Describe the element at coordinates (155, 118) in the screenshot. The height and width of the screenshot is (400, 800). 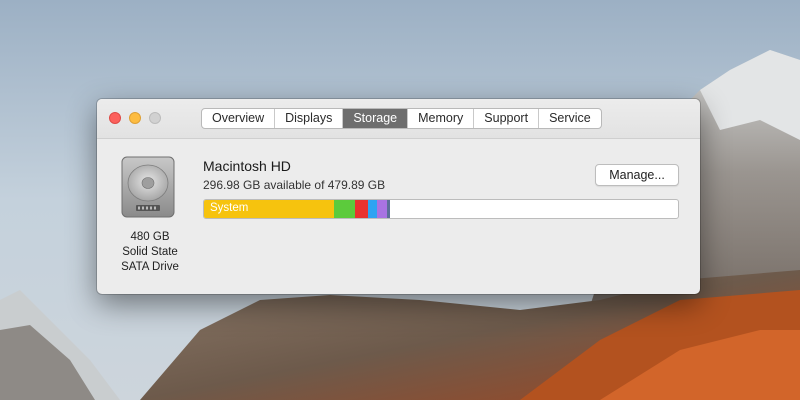
I see `zoom-window-button` at that location.